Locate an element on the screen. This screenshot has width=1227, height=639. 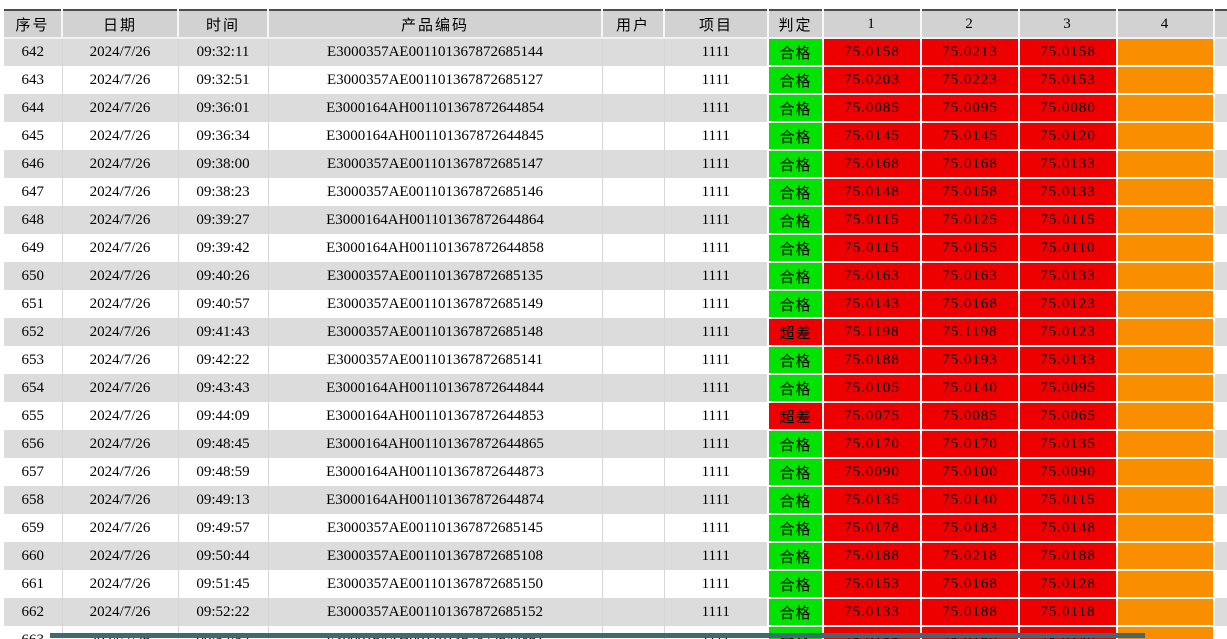
header-date: 日期 is located at coordinates (119, 24).